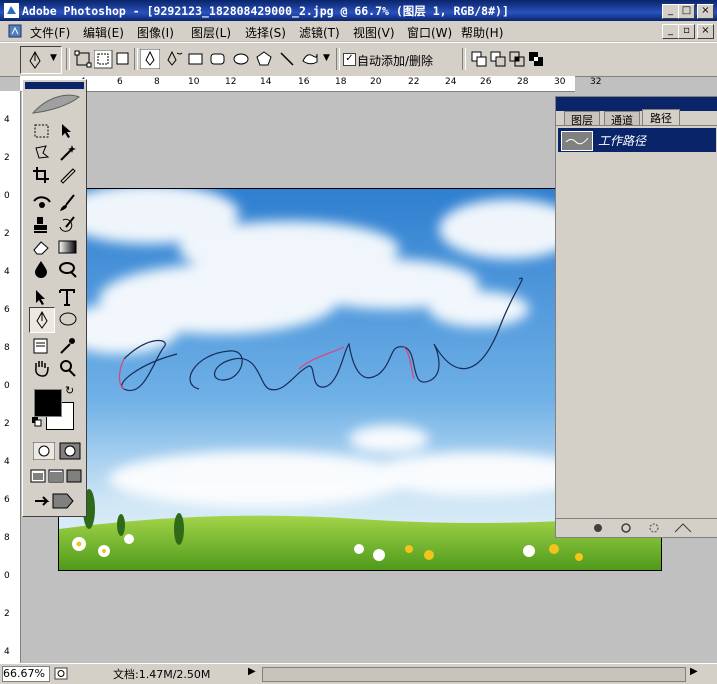  I want to click on menu-layer: 图层(L), so click(211, 32).